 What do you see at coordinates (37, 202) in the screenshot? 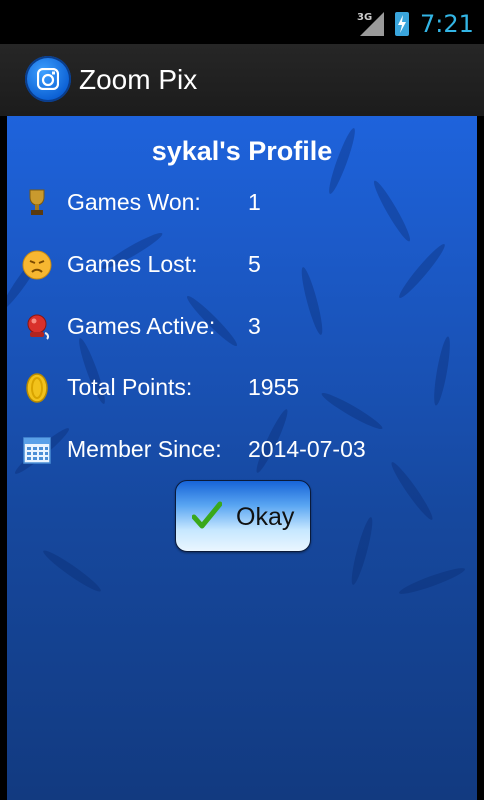
I see `trophy-icon` at bounding box center [37, 202].